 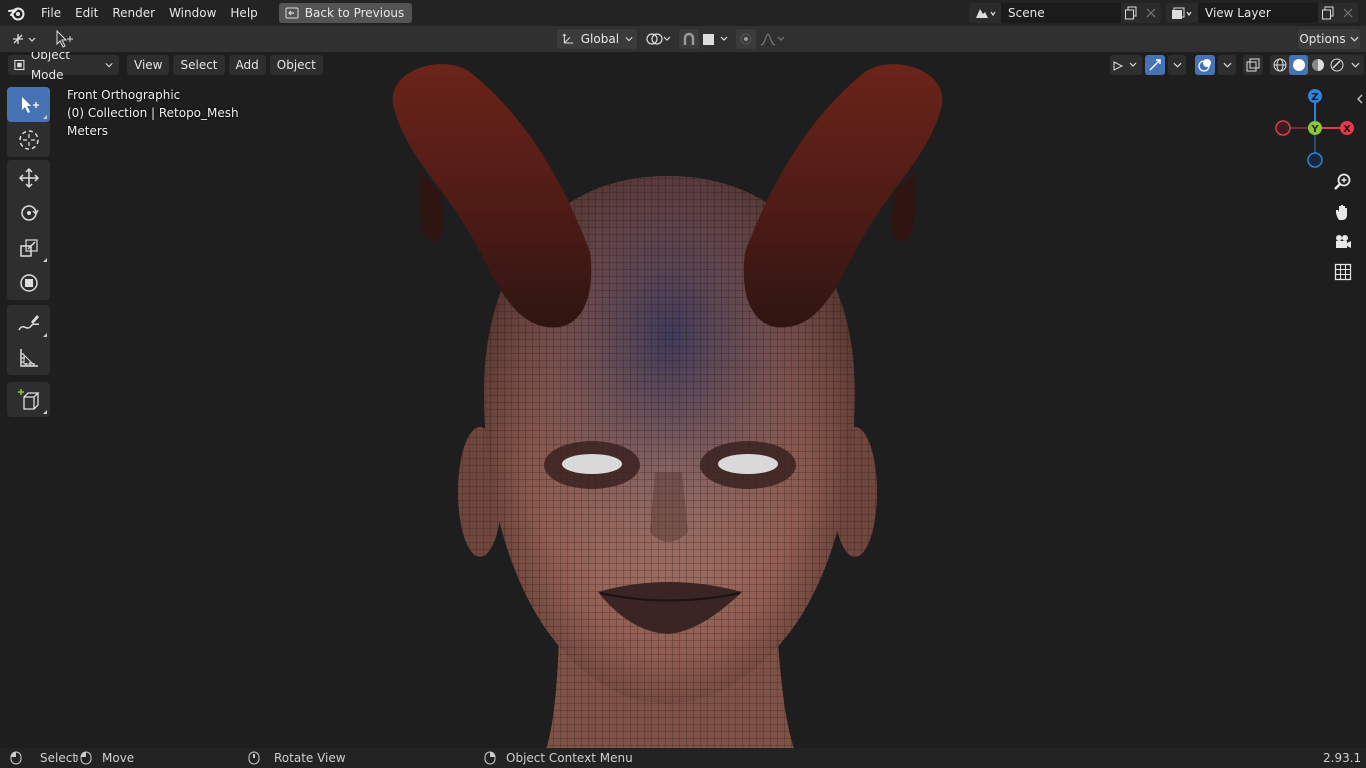 What do you see at coordinates (1343, 182) in the screenshot?
I see `zoom-button` at bounding box center [1343, 182].